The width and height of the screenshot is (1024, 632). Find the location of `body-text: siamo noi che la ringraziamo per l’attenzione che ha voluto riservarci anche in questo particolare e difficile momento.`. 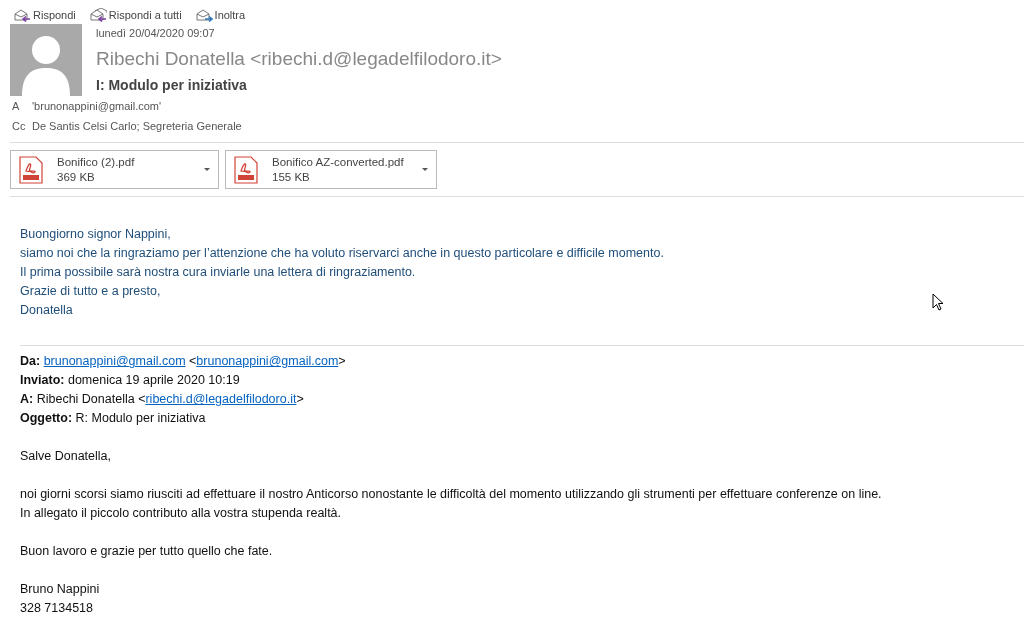

body-text: siamo noi che la ringraziamo per l’attenzione che ha voluto riservarci anche in questo particolare e difficile momento. is located at coordinates (342, 254).